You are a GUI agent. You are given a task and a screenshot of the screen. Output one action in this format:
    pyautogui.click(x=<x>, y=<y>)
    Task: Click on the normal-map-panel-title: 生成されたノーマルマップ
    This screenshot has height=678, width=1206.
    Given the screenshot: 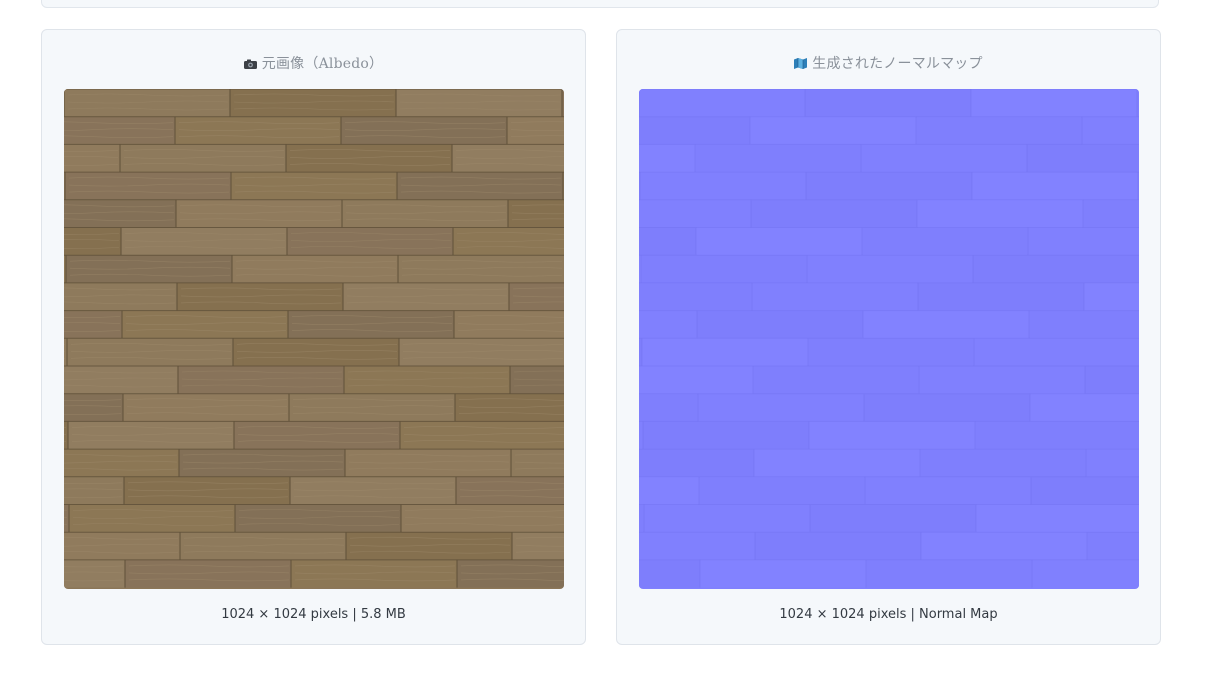 What is the action you would take?
    pyautogui.click(x=888, y=63)
    